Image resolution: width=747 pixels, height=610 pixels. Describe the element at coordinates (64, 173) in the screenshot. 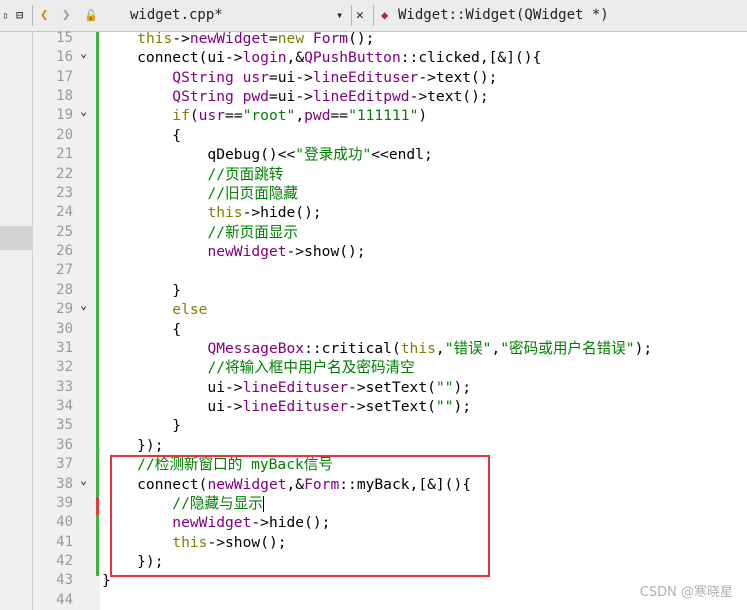

I see `line-number: 22` at that location.